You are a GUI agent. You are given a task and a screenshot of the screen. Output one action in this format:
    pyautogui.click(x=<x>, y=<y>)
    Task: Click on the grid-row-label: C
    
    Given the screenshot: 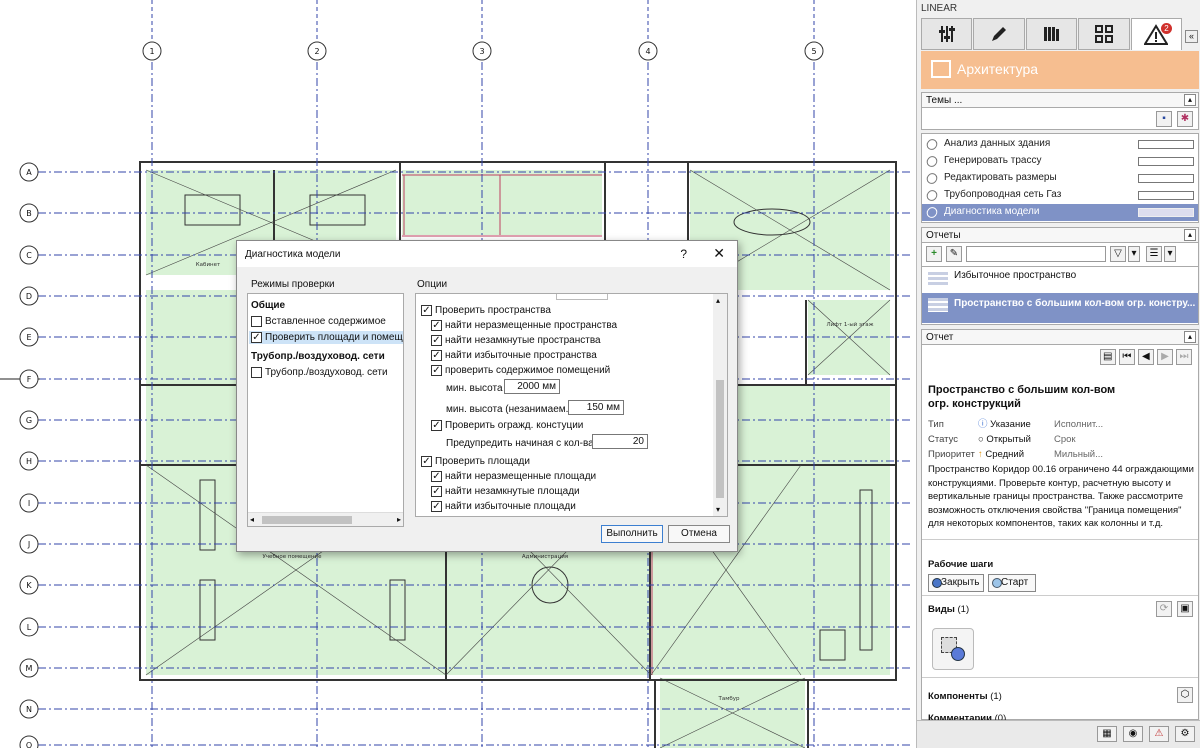 What is the action you would take?
    pyautogui.click(x=29, y=255)
    